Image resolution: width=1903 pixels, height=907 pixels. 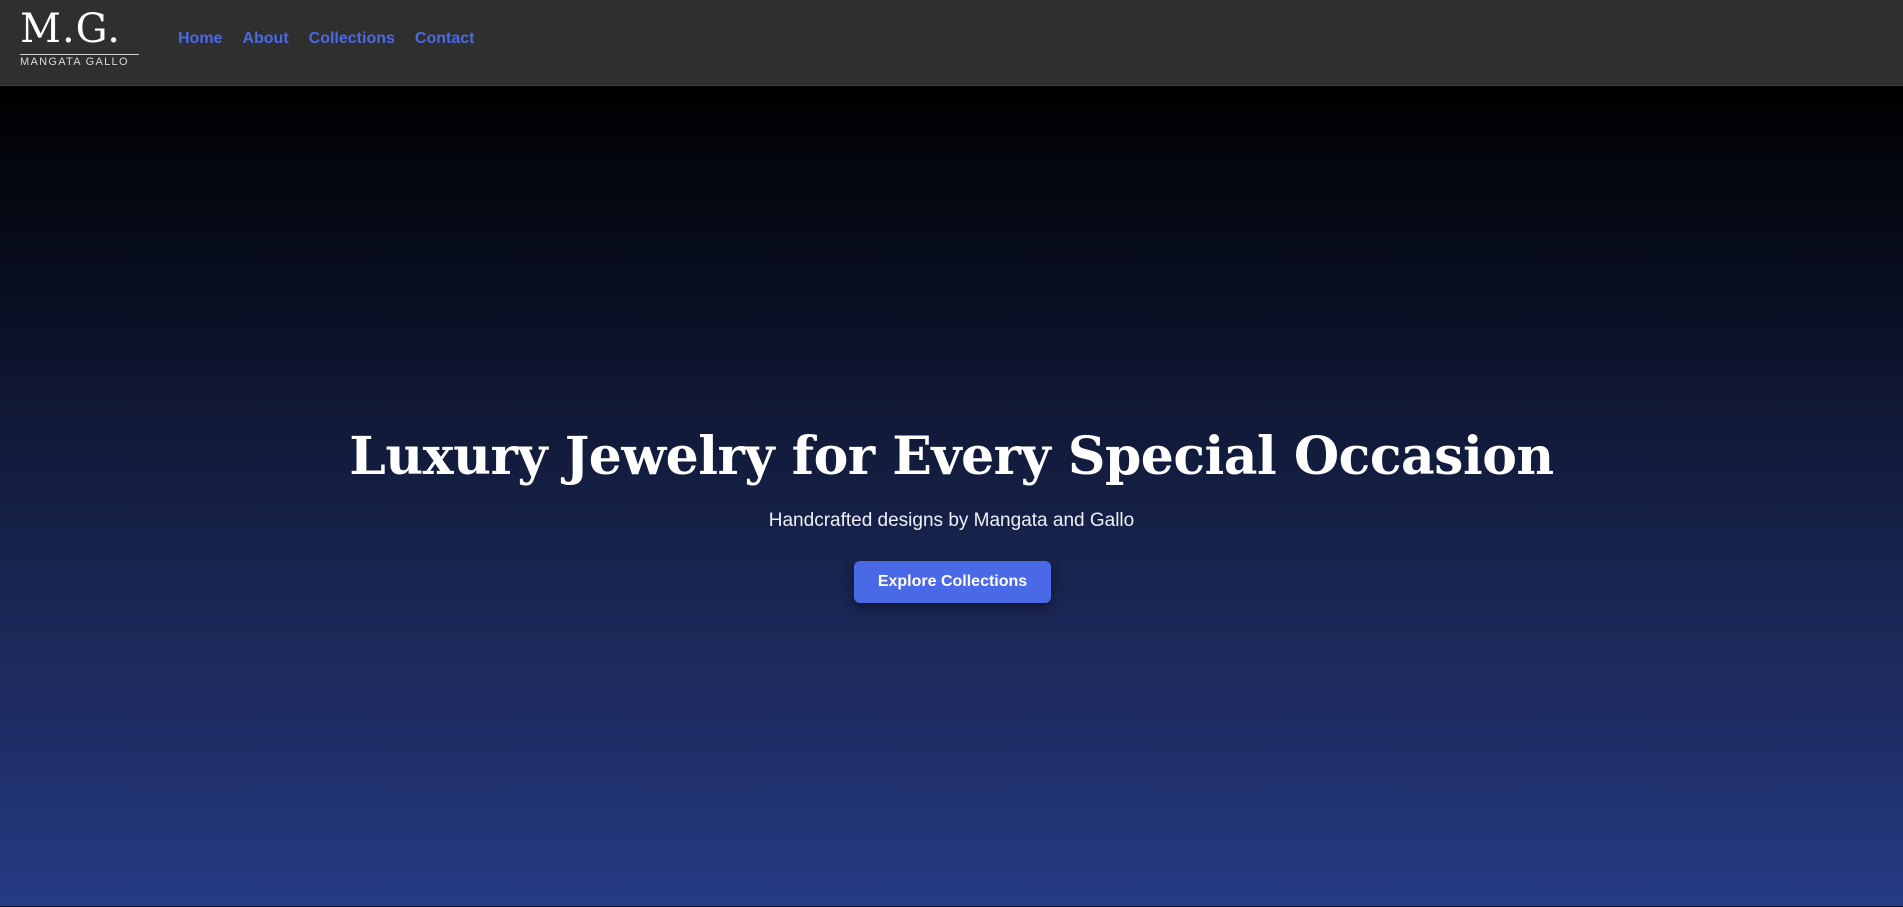 What do you see at coordinates (70, 29) in the screenshot?
I see `logo-mark: M.G.` at bounding box center [70, 29].